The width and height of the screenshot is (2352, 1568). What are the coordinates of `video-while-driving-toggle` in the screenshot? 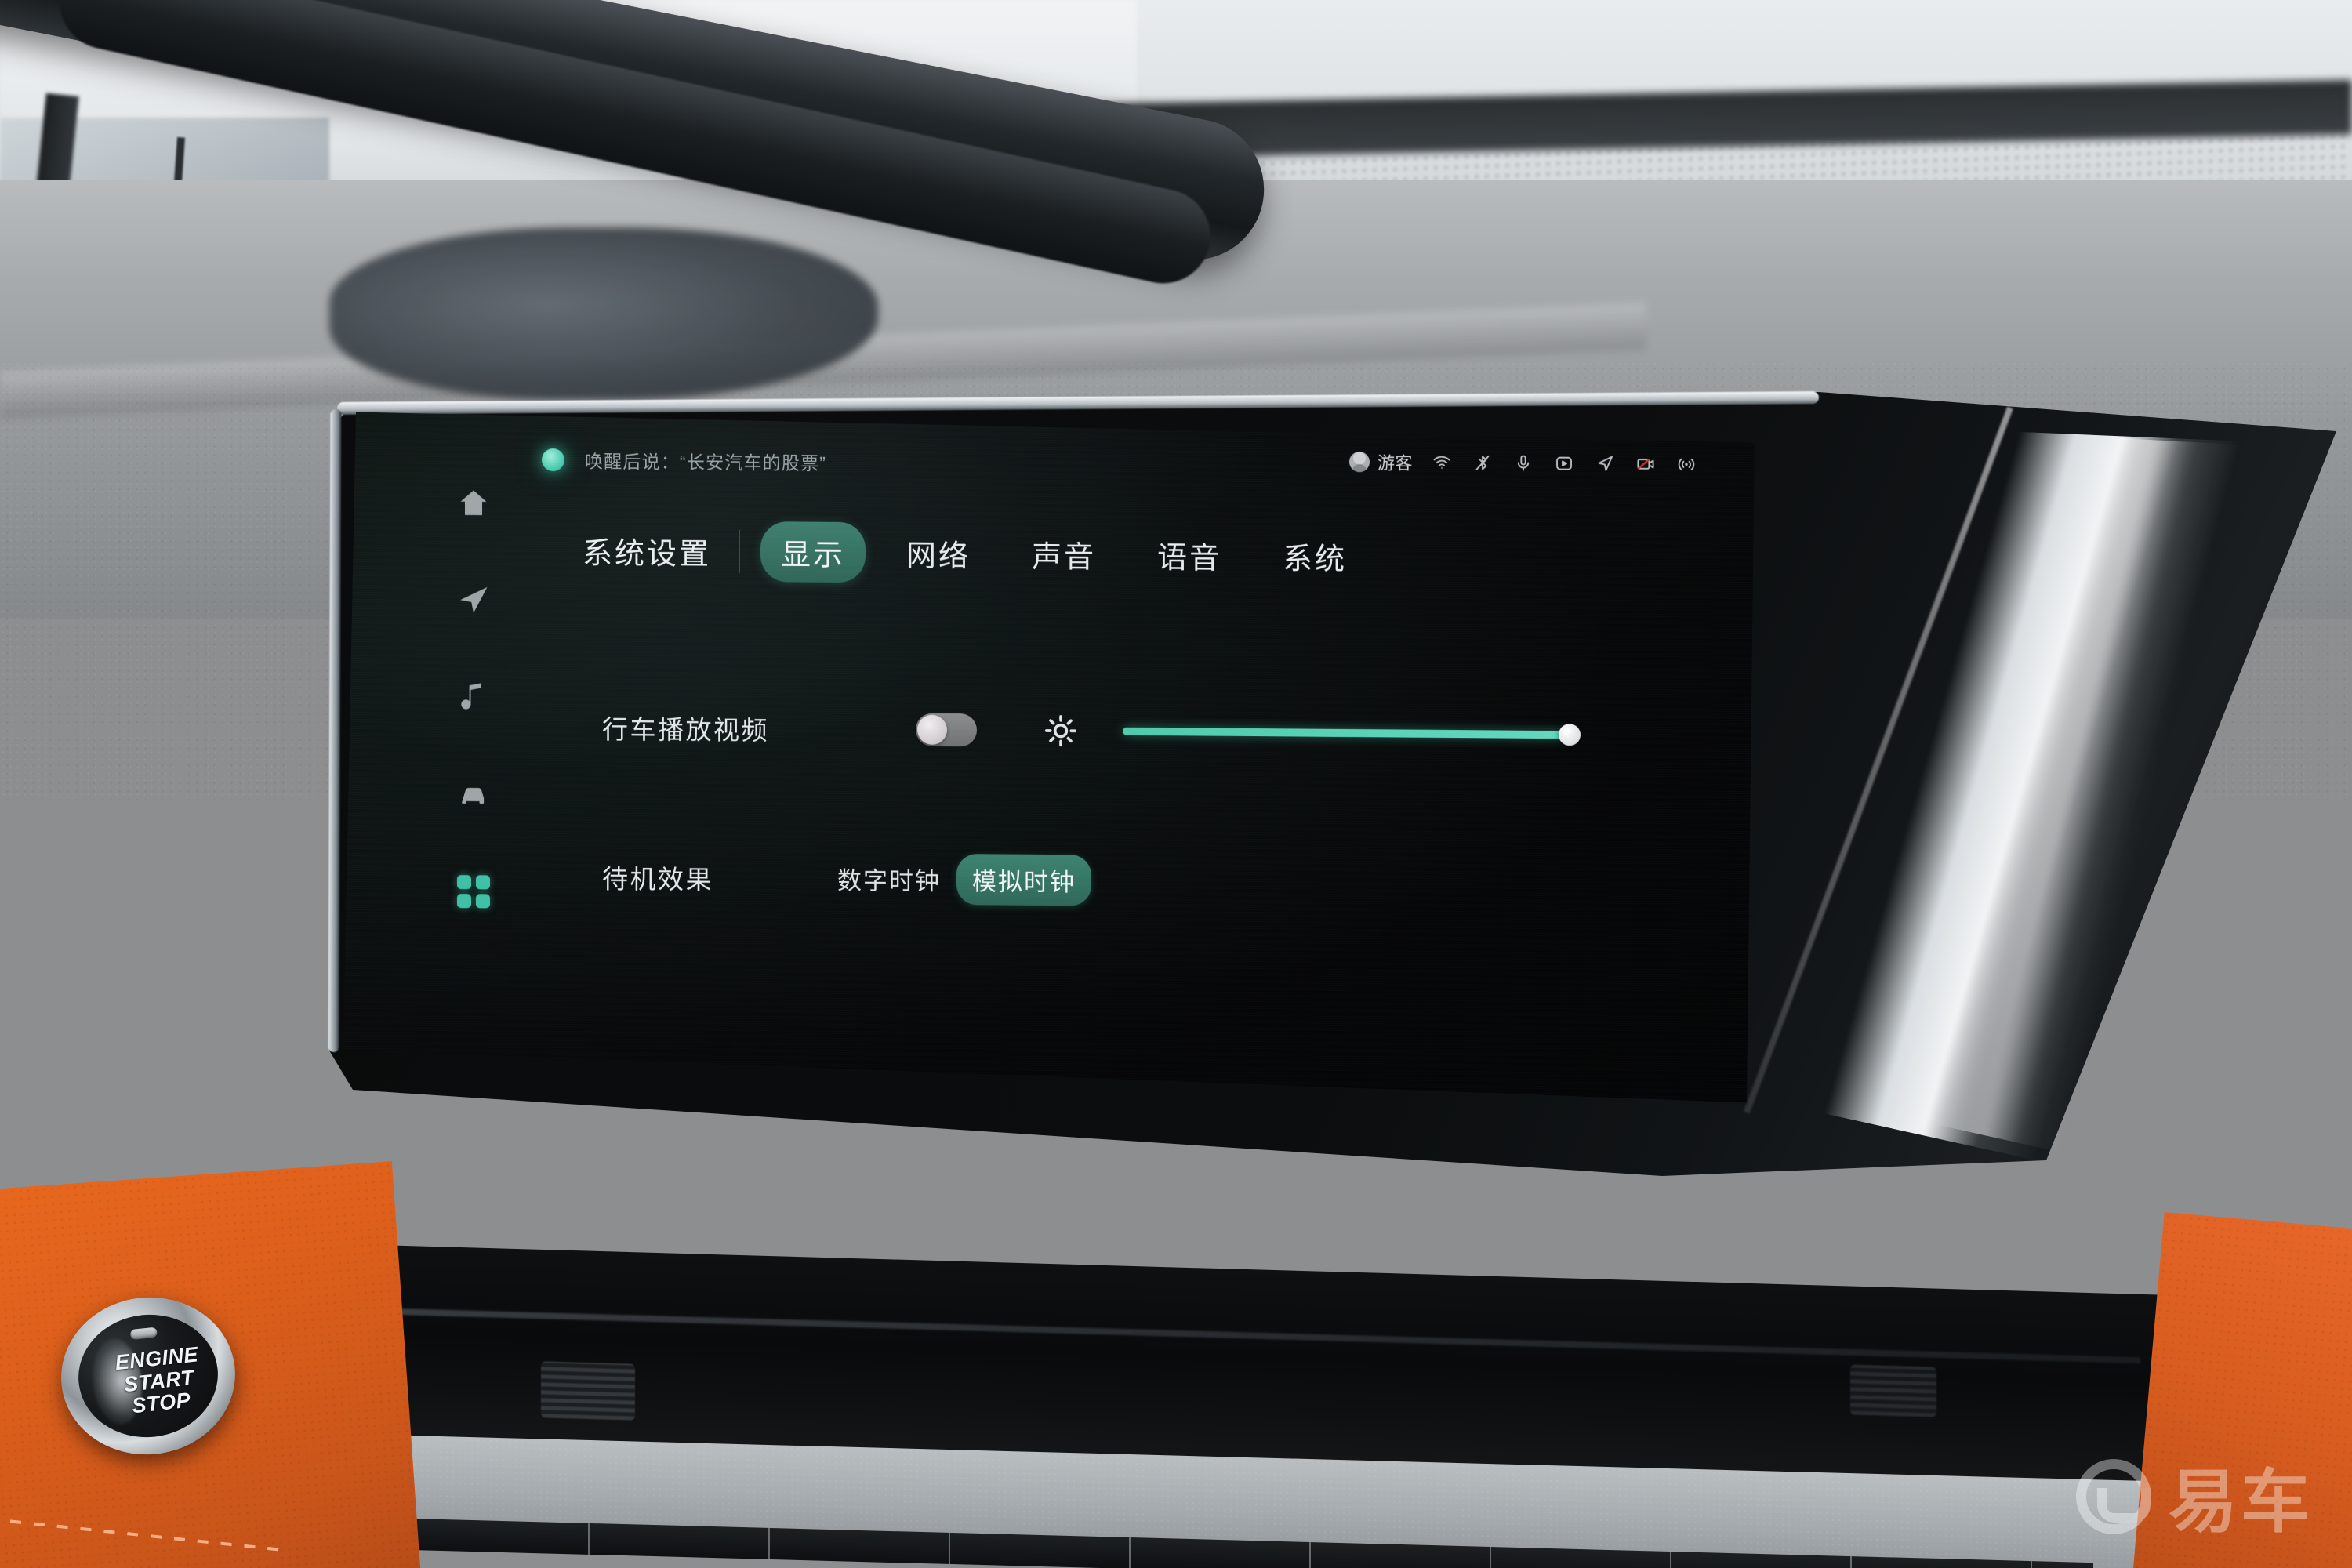 It's located at (946, 730).